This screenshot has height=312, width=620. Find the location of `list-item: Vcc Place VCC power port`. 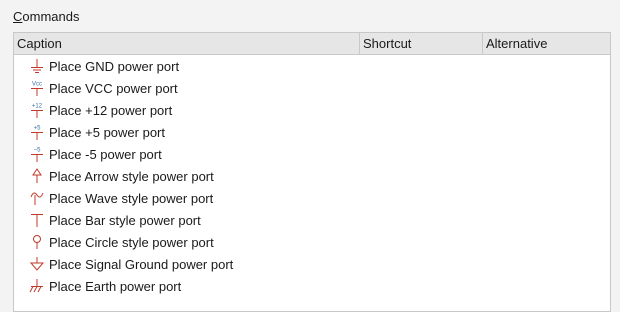

list-item: Vcc Place VCC power port is located at coordinates (312, 88).